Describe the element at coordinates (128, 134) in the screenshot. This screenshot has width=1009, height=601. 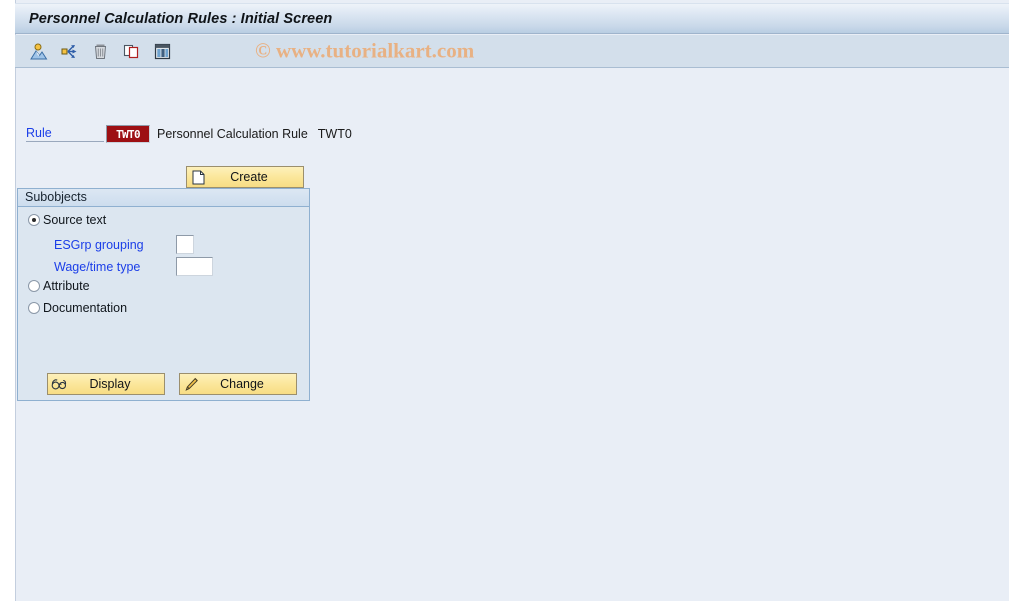
I see `rule-input` at that location.